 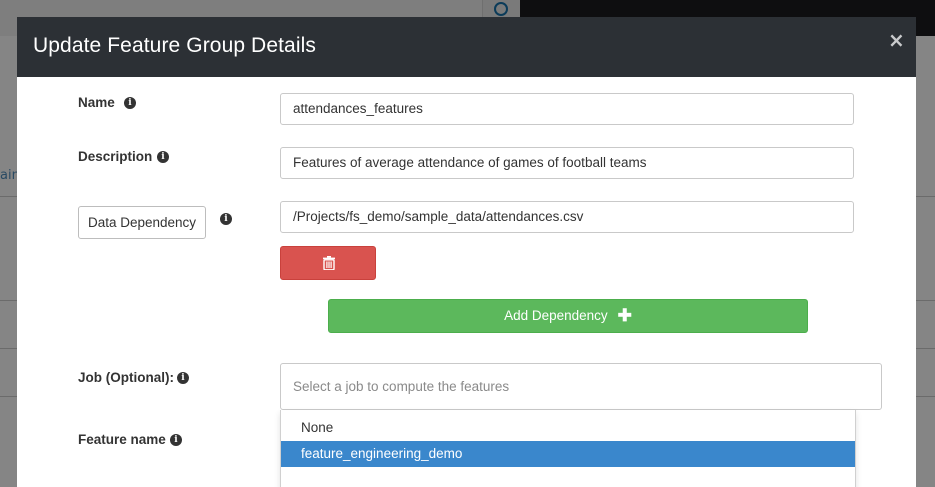 What do you see at coordinates (556, 315) in the screenshot?
I see `add-dependency-label: Add Dependency` at bounding box center [556, 315].